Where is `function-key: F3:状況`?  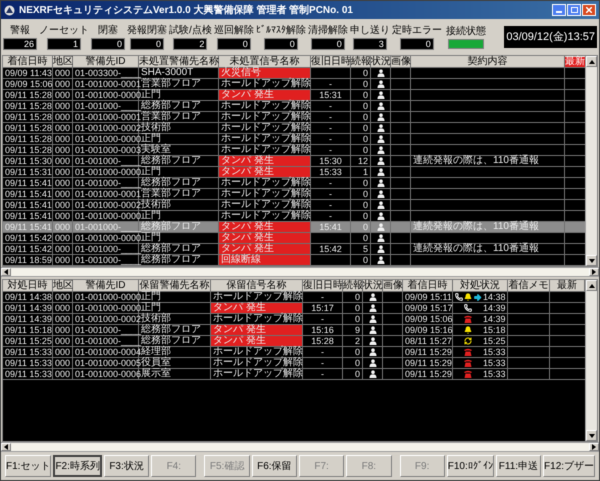 function-key: F3:状況 is located at coordinates (127, 466).